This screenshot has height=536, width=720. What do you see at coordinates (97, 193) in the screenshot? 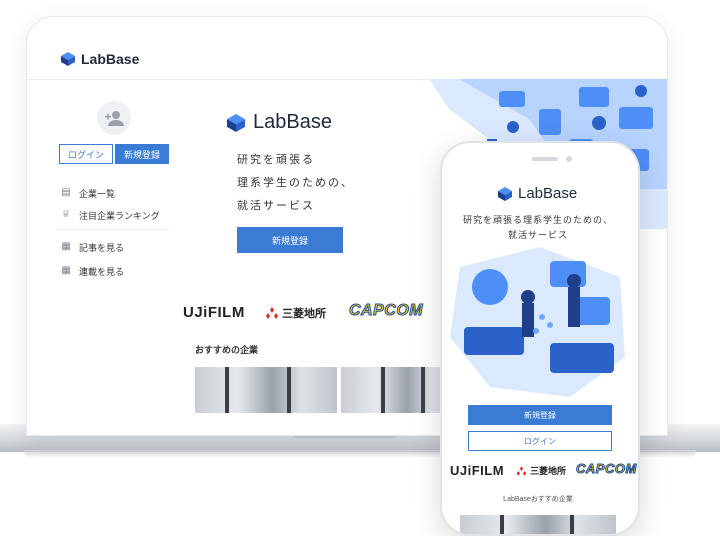
I see `sidebar-item-label: 企業一覧` at bounding box center [97, 193].